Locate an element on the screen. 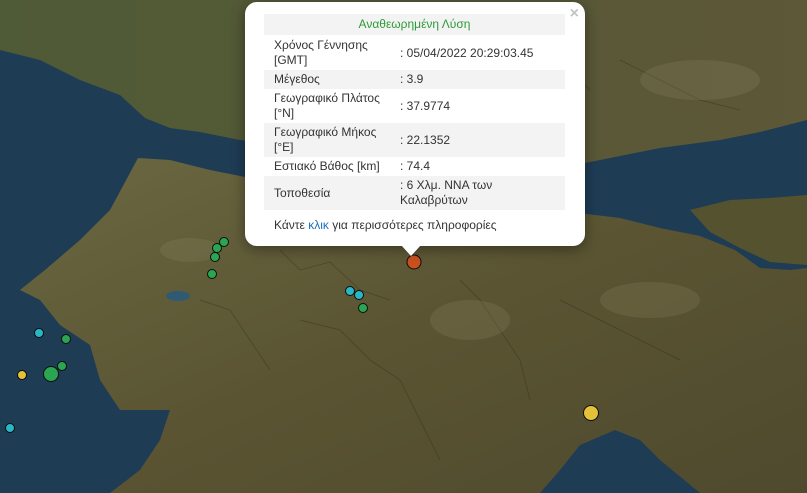  selected-earthquake-marker is located at coordinates (414, 262).